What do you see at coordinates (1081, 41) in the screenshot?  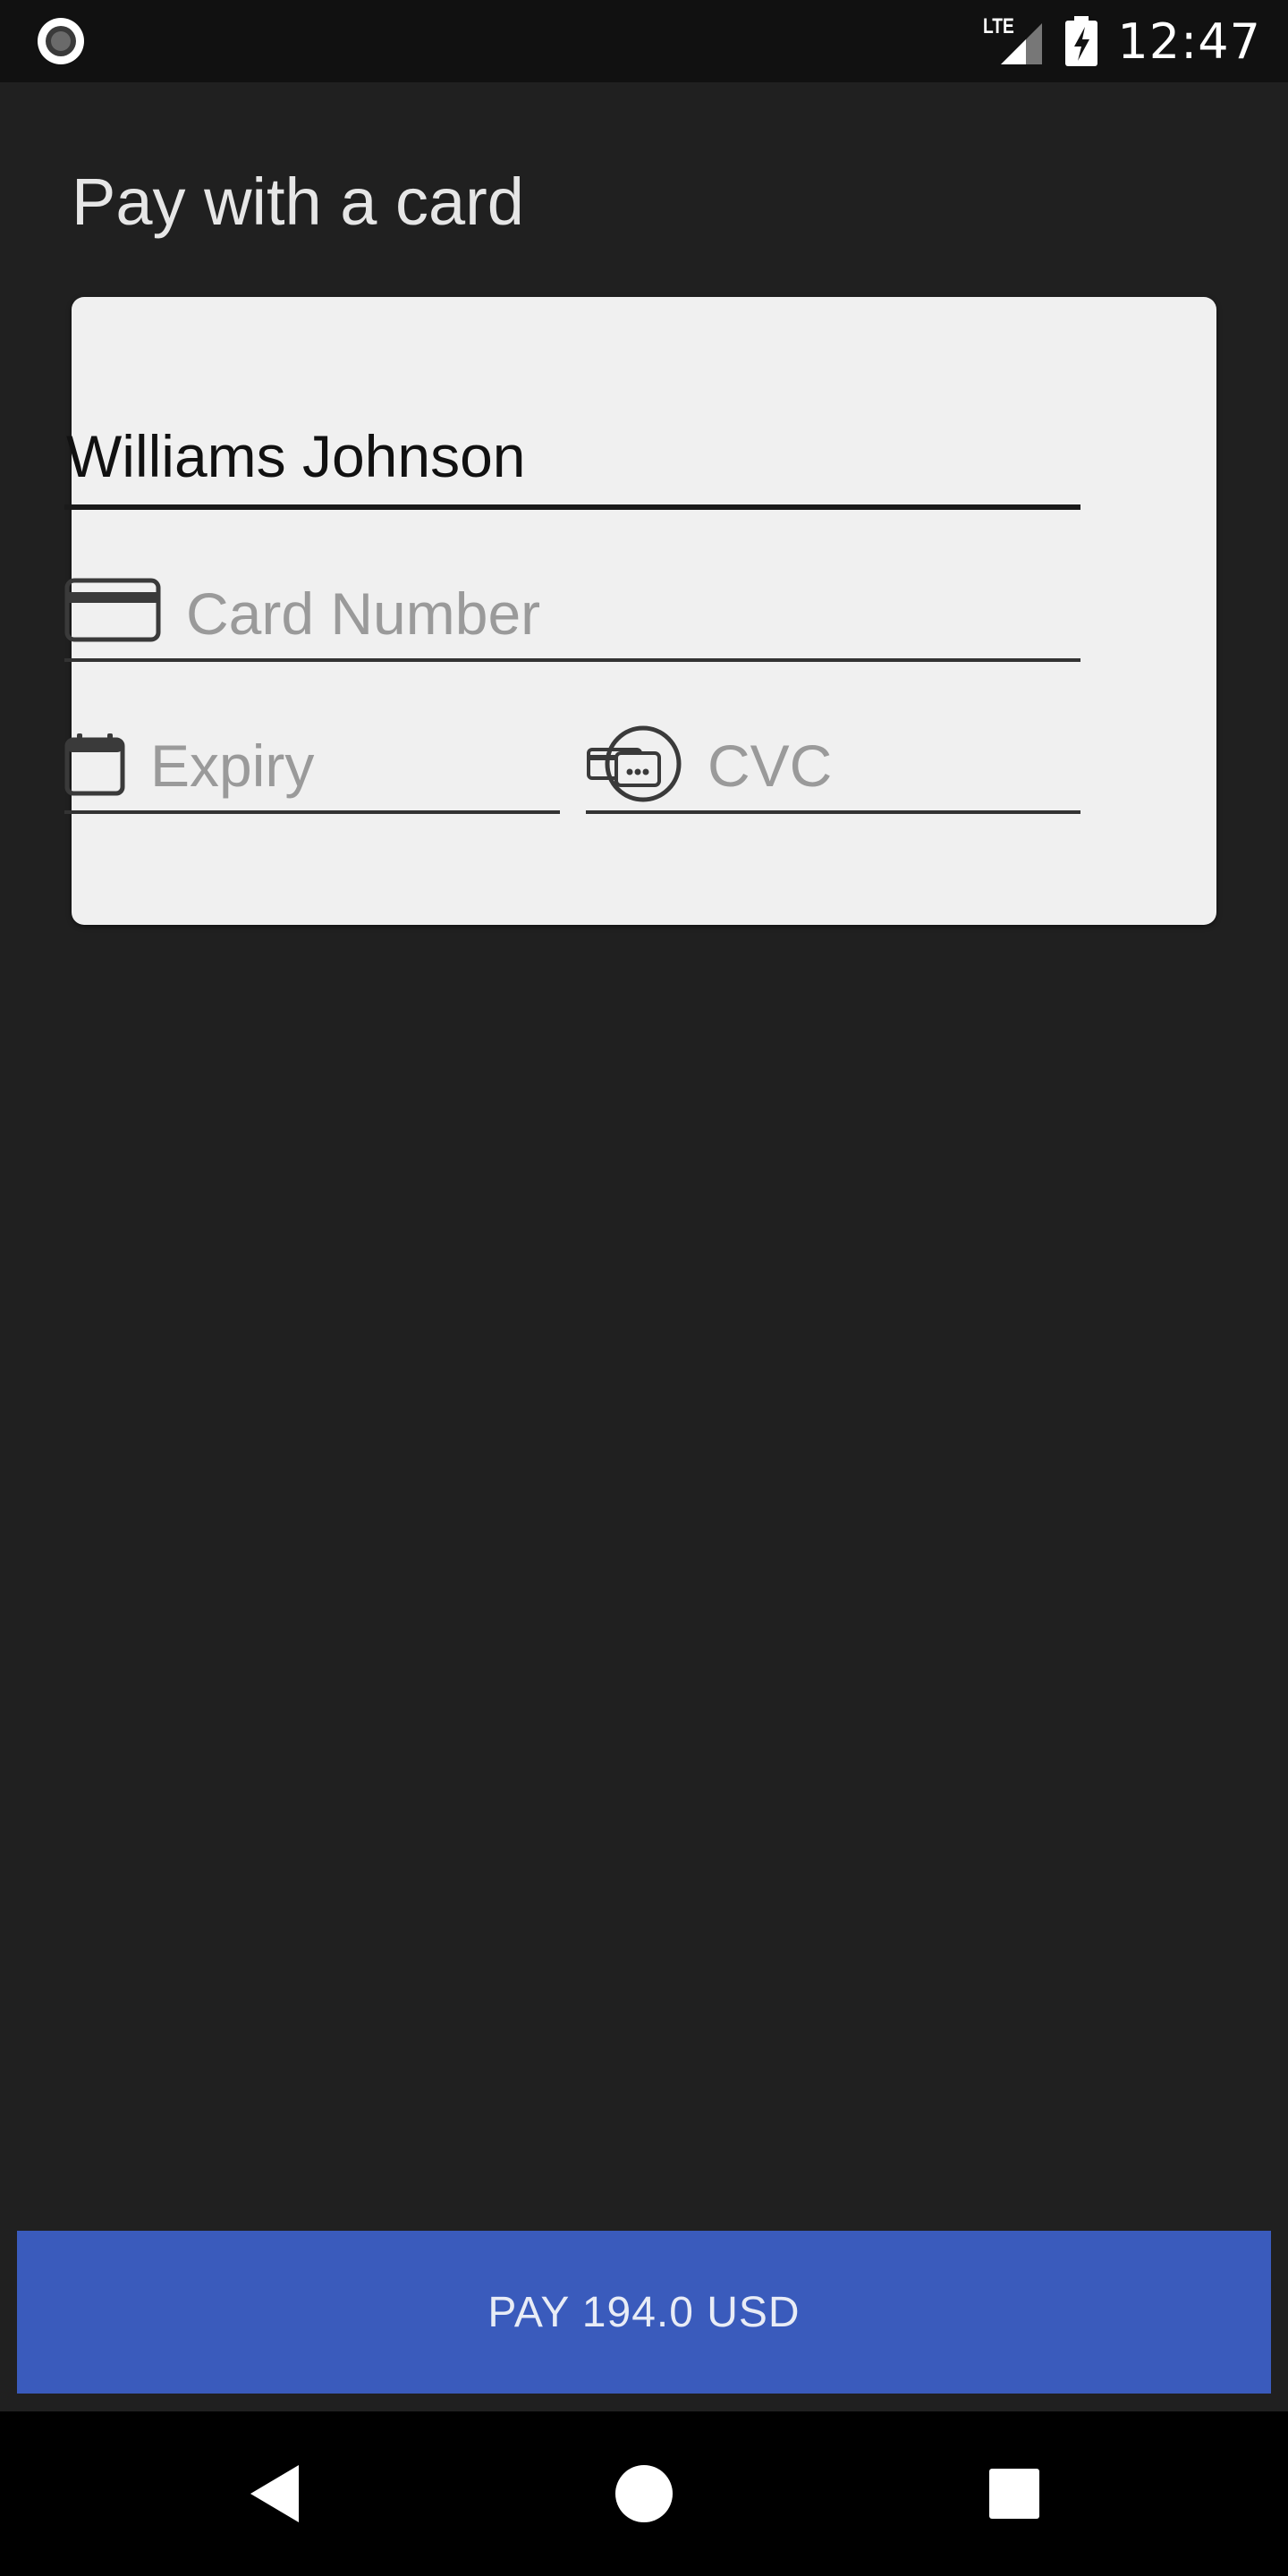 I see `battery-charging-icon` at bounding box center [1081, 41].